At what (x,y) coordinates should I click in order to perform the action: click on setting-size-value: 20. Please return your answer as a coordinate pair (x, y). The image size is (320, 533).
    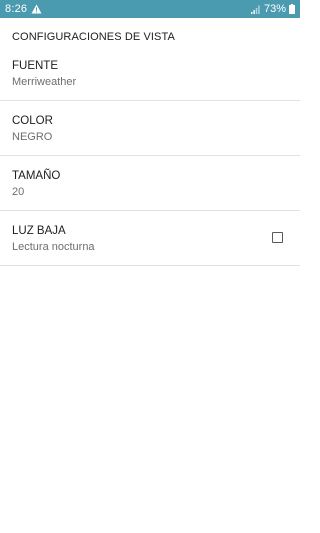
    Looking at the image, I should click on (18, 192).